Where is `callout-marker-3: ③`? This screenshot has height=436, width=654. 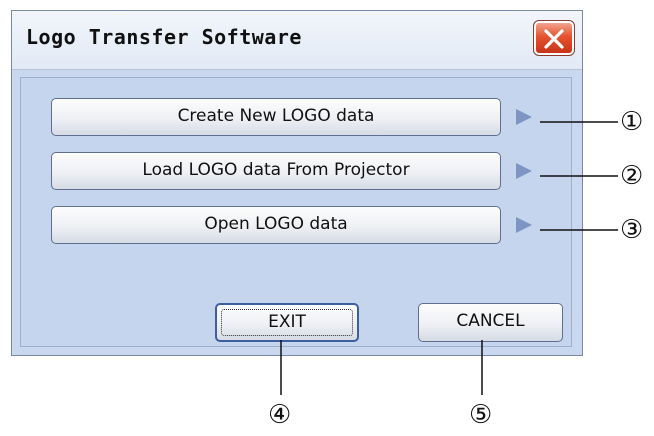 callout-marker-3: ③ is located at coordinates (632, 230).